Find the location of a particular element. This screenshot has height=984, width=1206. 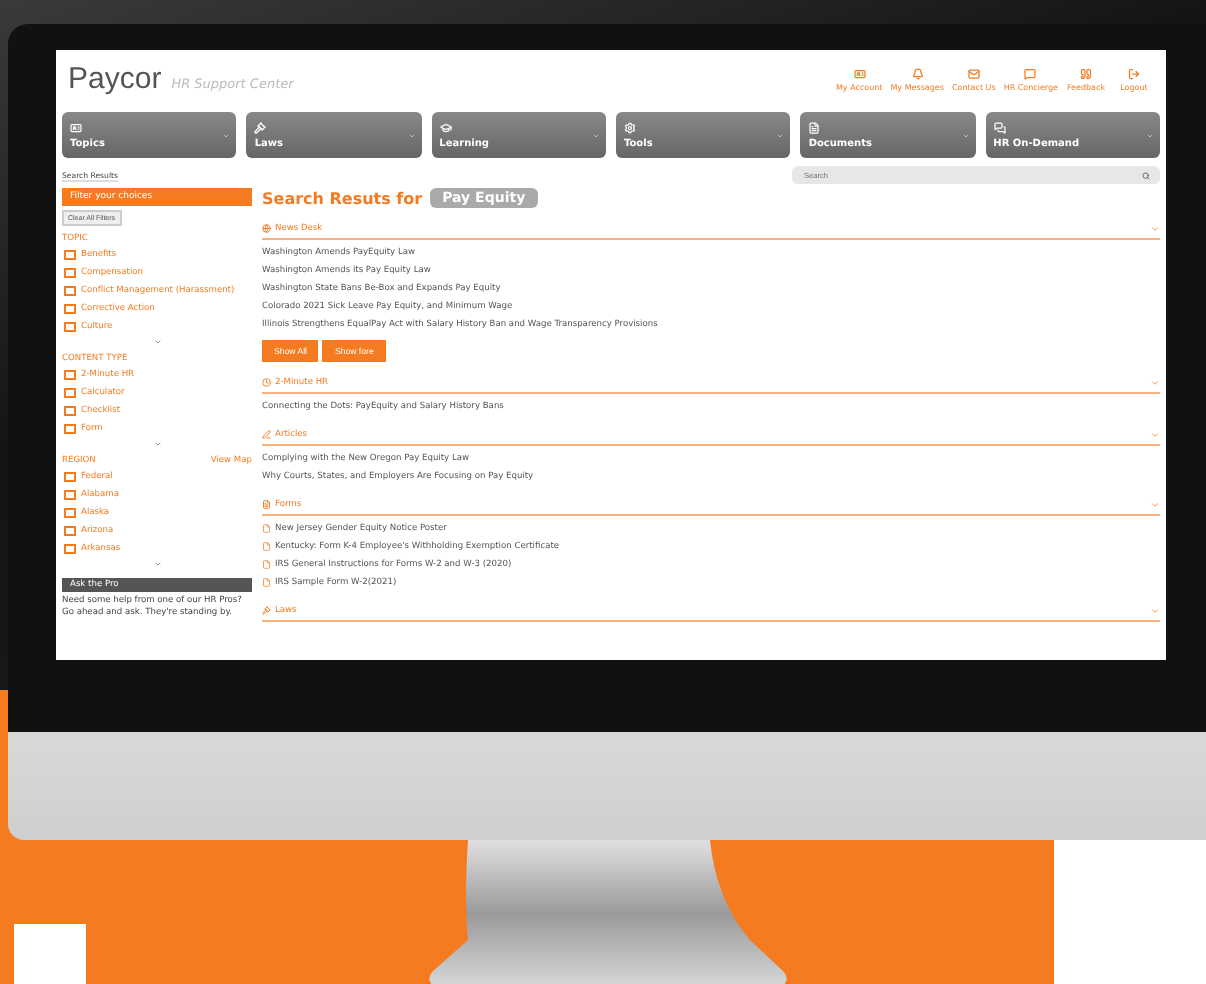

graduation-cap-icon is located at coordinates (445, 127).